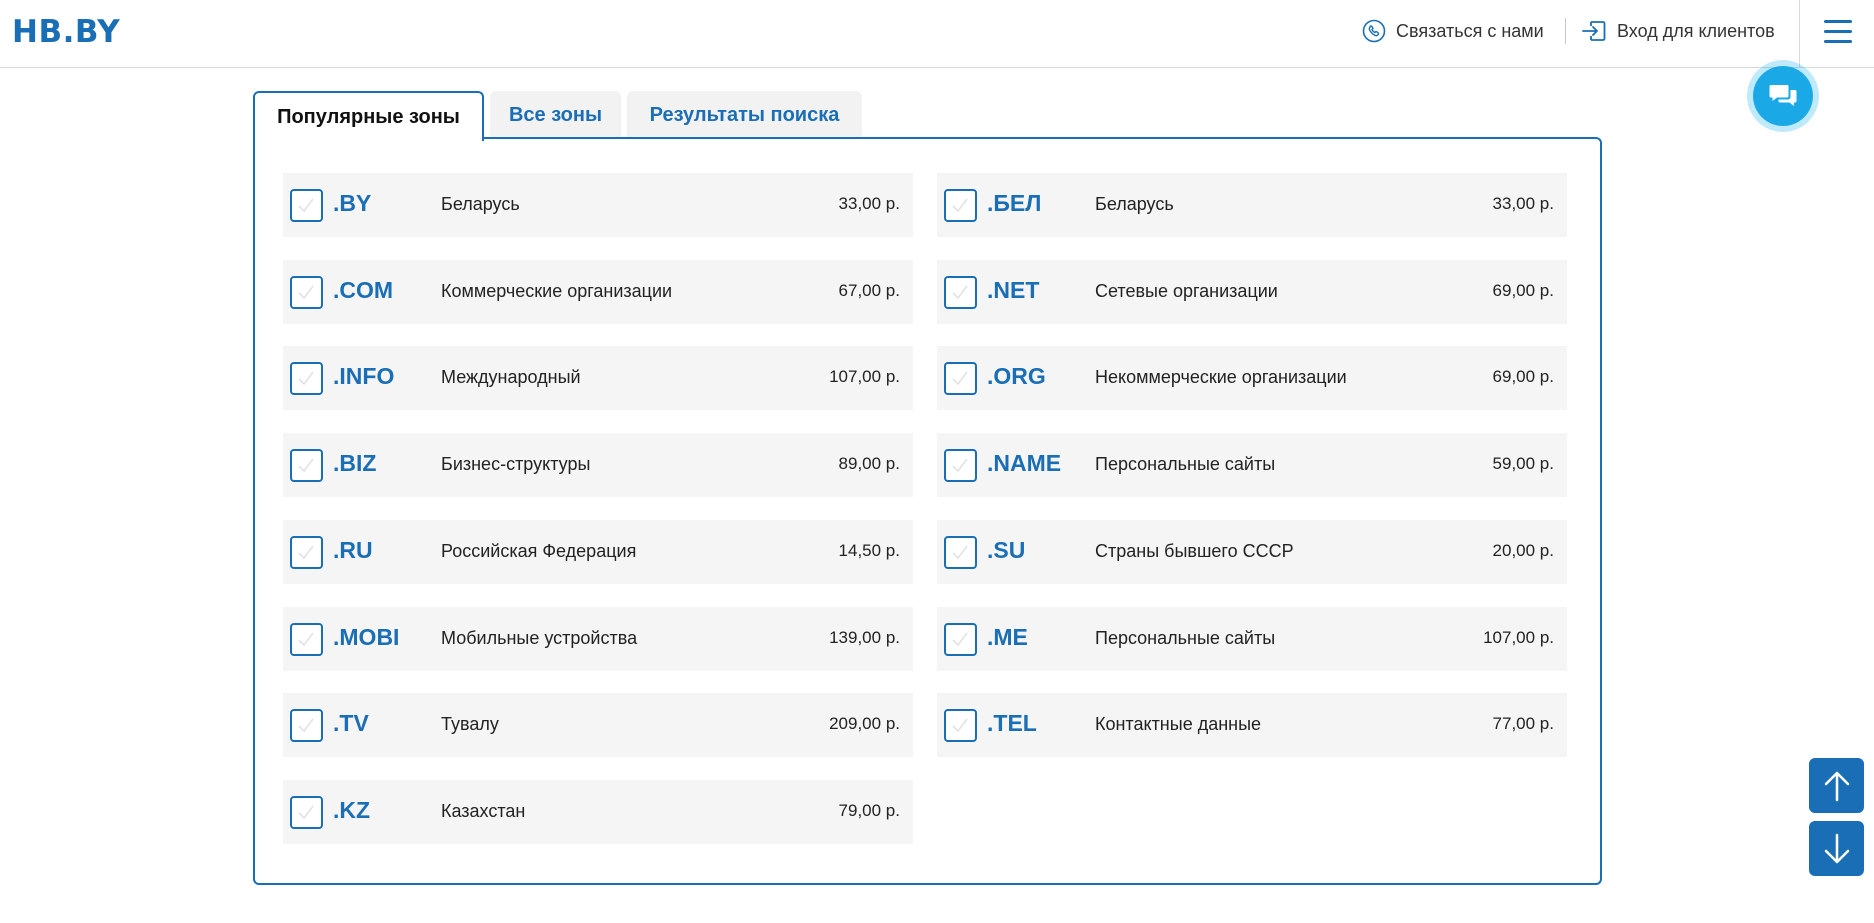  What do you see at coordinates (364, 376) in the screenshot?
I see `zone-name: .INFO` at bounding box center [364, 376].